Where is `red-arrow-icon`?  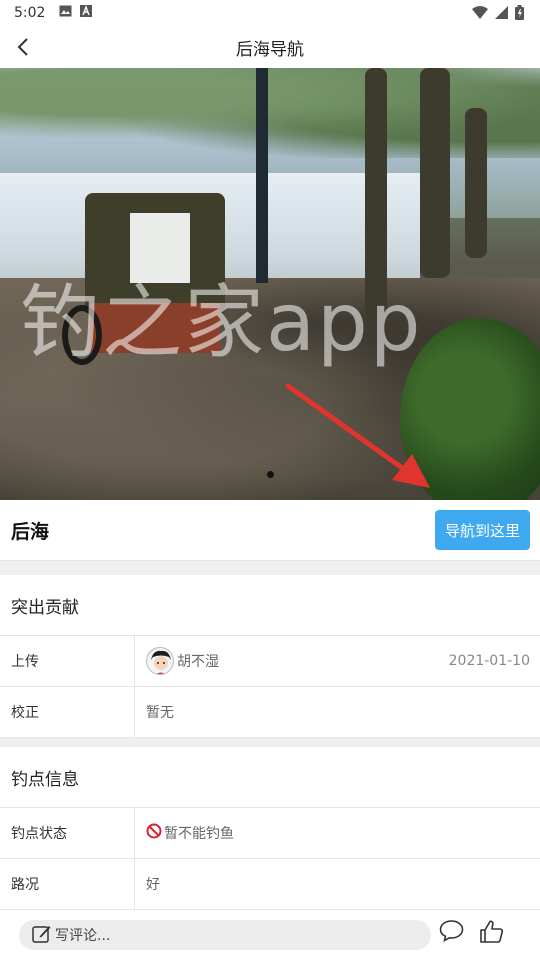
red-arrow-icon is located at coordinates (357, 435).